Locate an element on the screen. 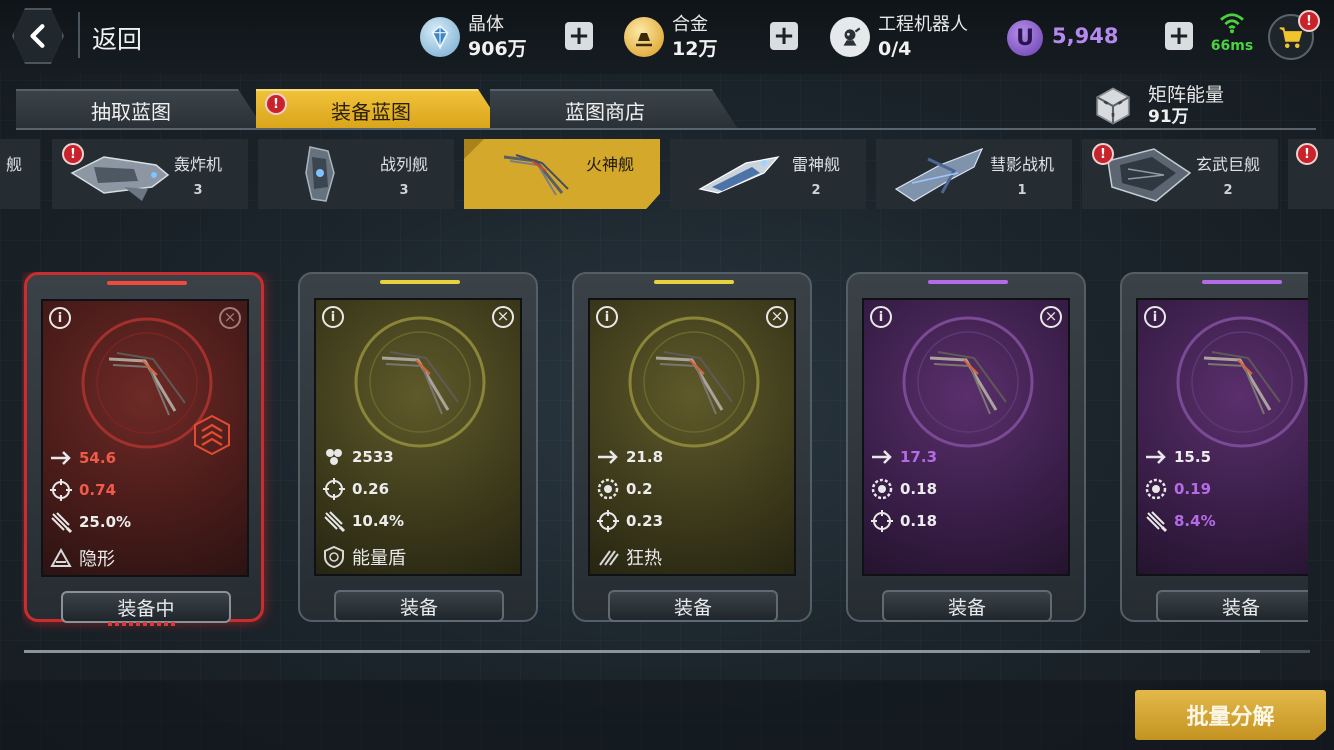  back-label: 返回 is located at coordinates (117, 38).